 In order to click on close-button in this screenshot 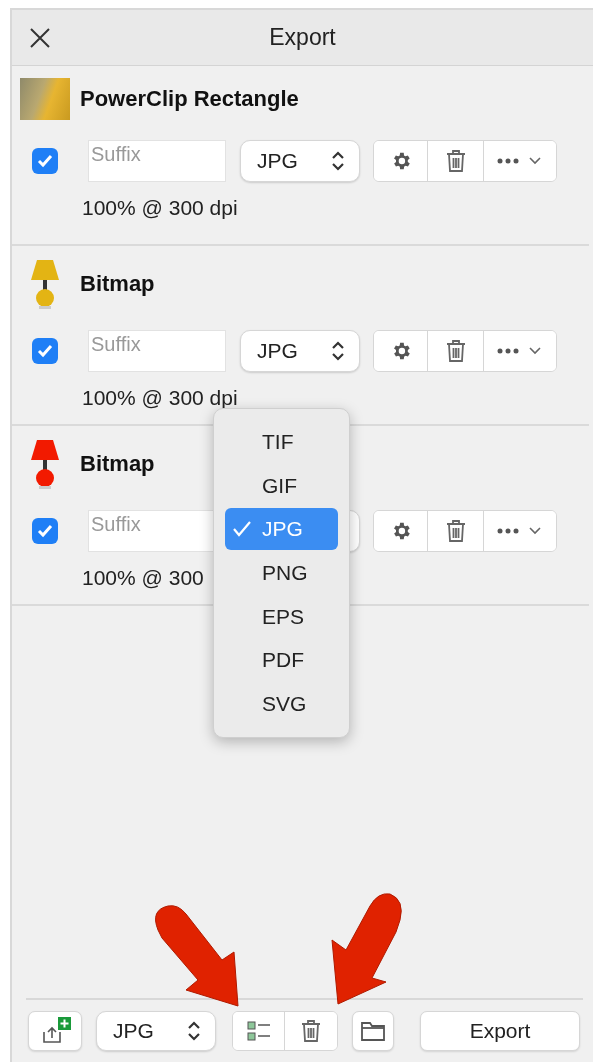, I will do `click(40, 38)`.